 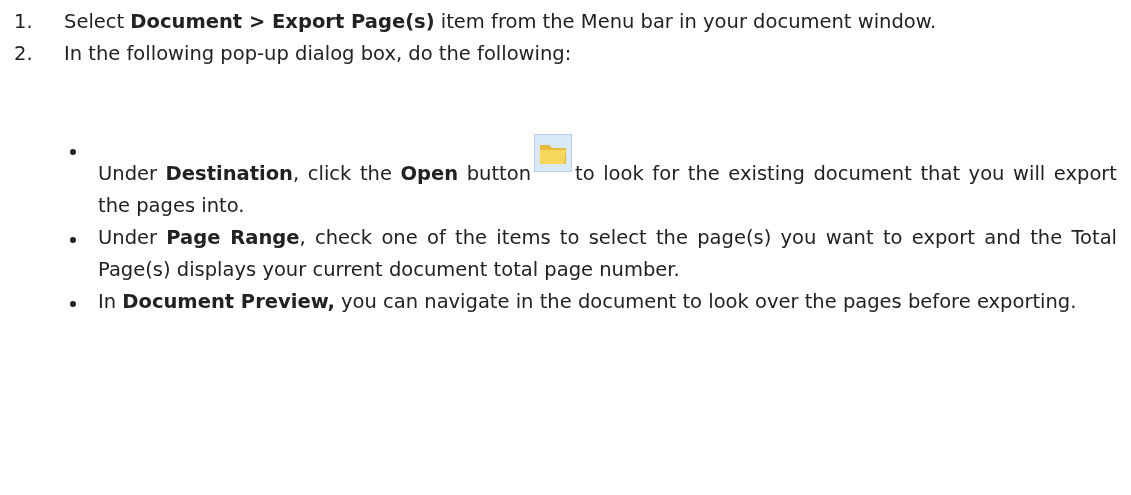 I want to click on folder-icon, so click(x=553, y=153).